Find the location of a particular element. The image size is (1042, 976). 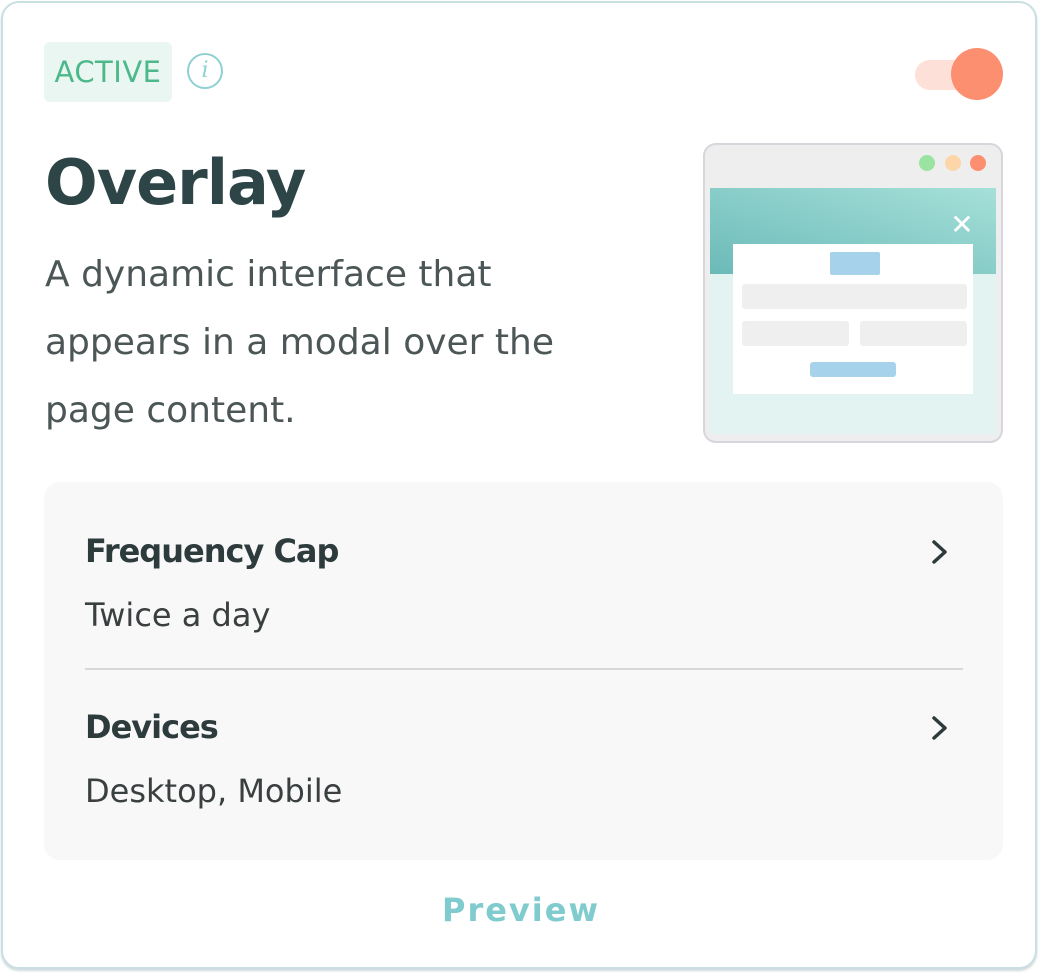

page-title: Overlay is located at coordinates (175, 182).